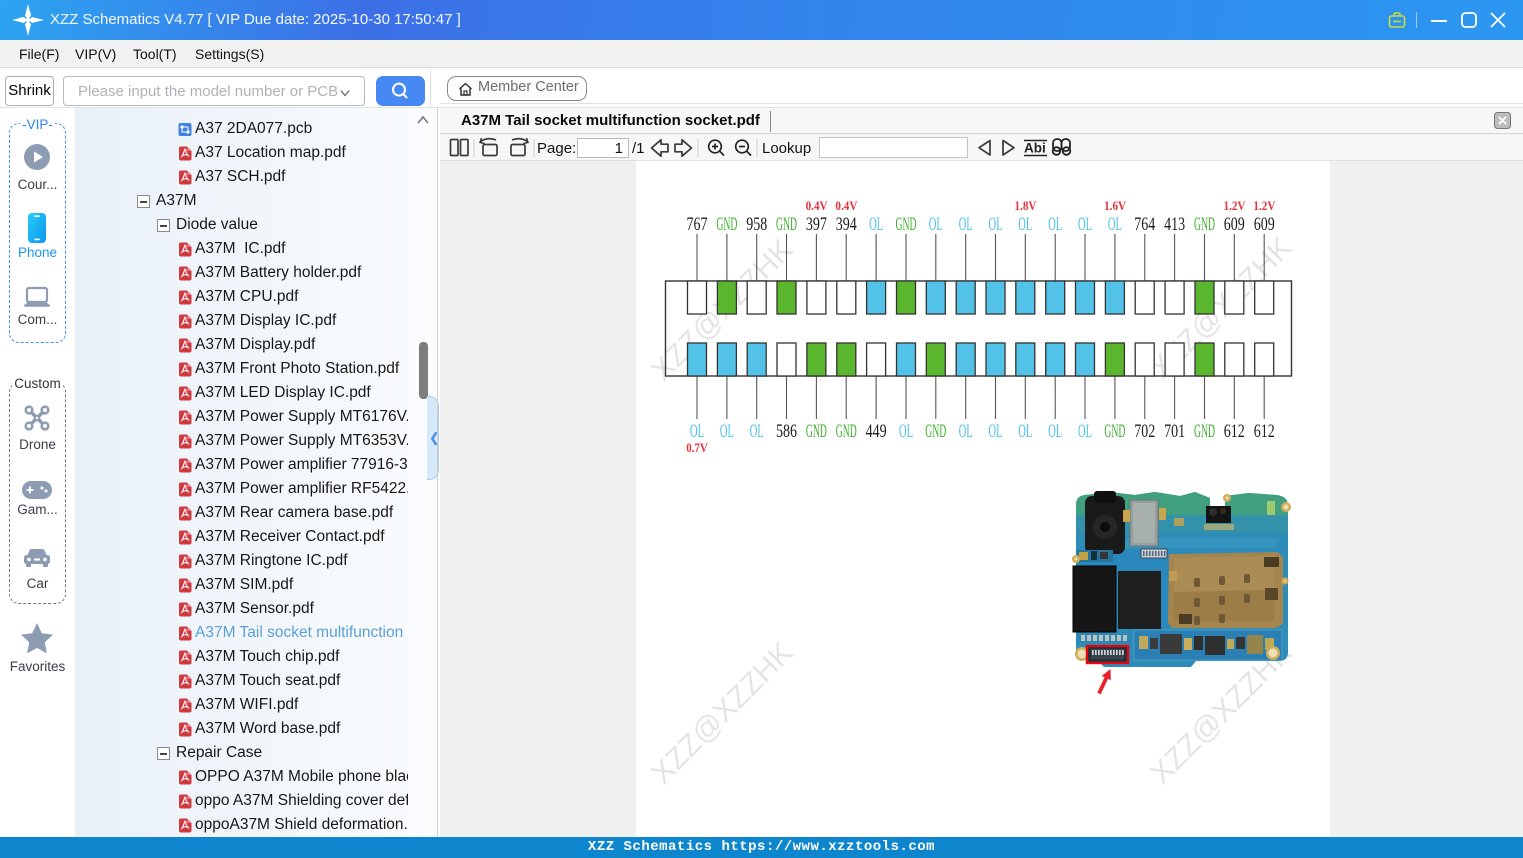 The image size is (1523, 858). I want to click on svg-text: 767, so click(697, 225).